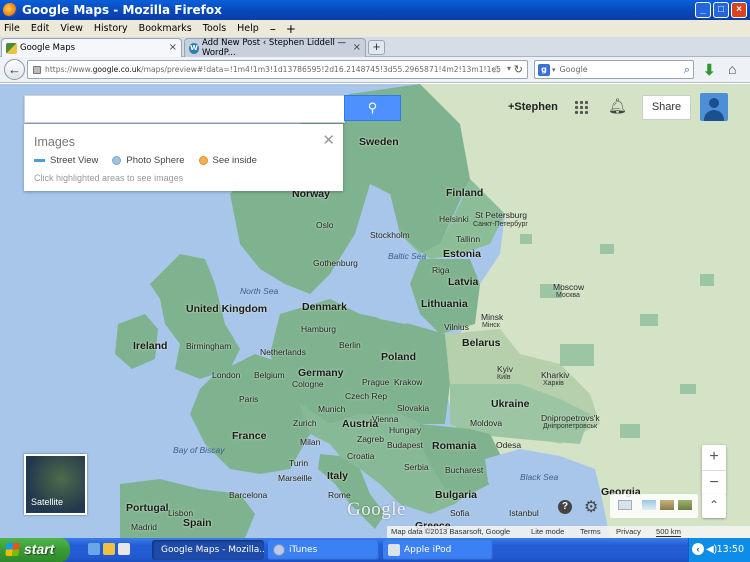 This screenshot has width=750, height=562. What do you see at coordinates (698, 549) in the screenshot?
I see `tray-expand-icon: ‹` at bounding box center [698, 549].